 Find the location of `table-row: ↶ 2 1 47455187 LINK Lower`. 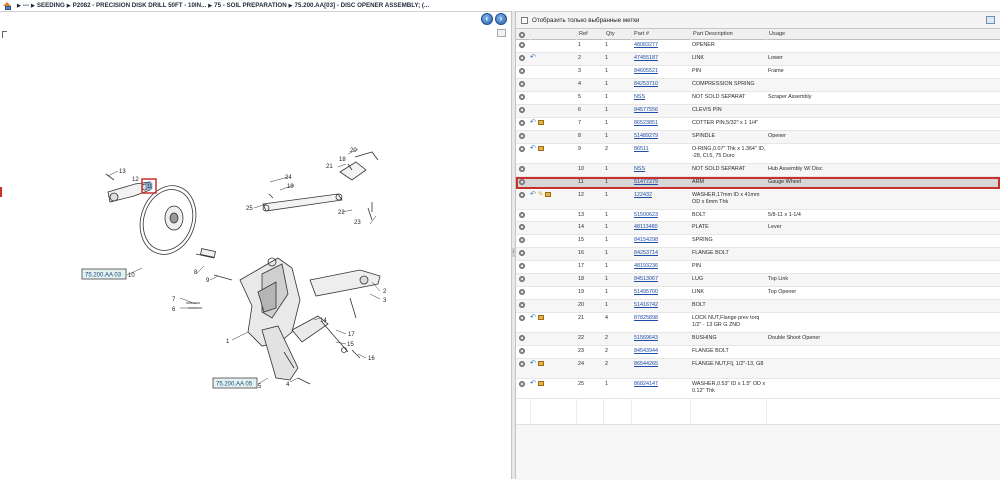

table-row: ↶ 2 1 47455187 LINK Lower is located at coordinates (758, 59).